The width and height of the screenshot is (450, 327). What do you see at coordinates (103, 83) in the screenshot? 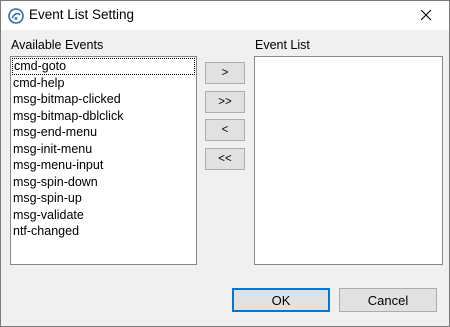
I see `list-item: cmd-help` at bounding box center [103, 83].